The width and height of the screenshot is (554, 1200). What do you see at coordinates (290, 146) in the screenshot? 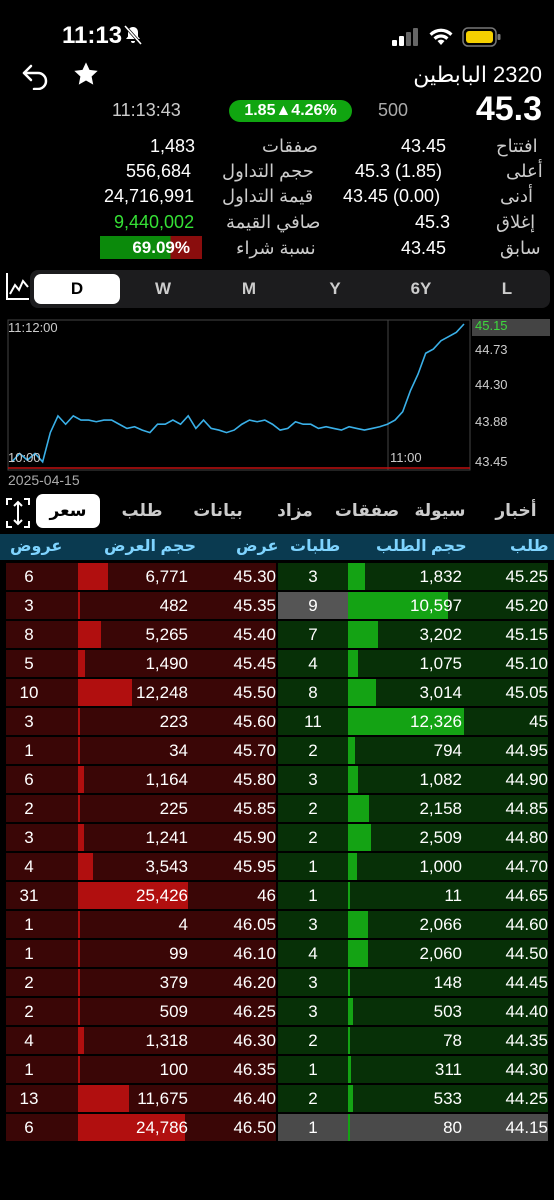
I see `trades-label: صفقات` at bounding box center [290, 146].